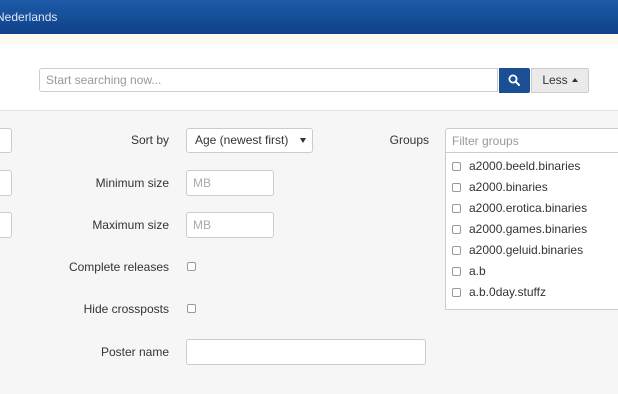  I want to click on sort-by-value: Age (newest first), so click(242, 140).